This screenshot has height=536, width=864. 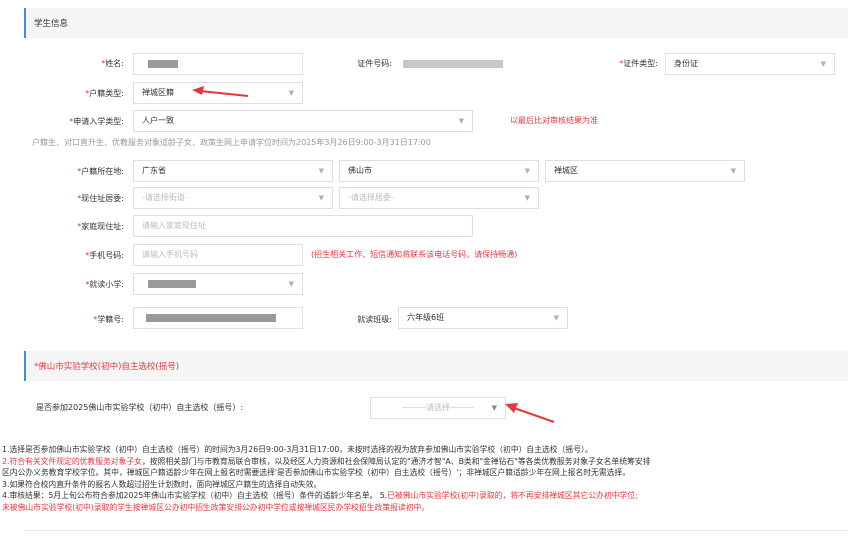 What do you see at coordinates (104, 93) in the screenshot?
I see `hukou-type-label: *户籍类型:` at bounding box center [104, 93].